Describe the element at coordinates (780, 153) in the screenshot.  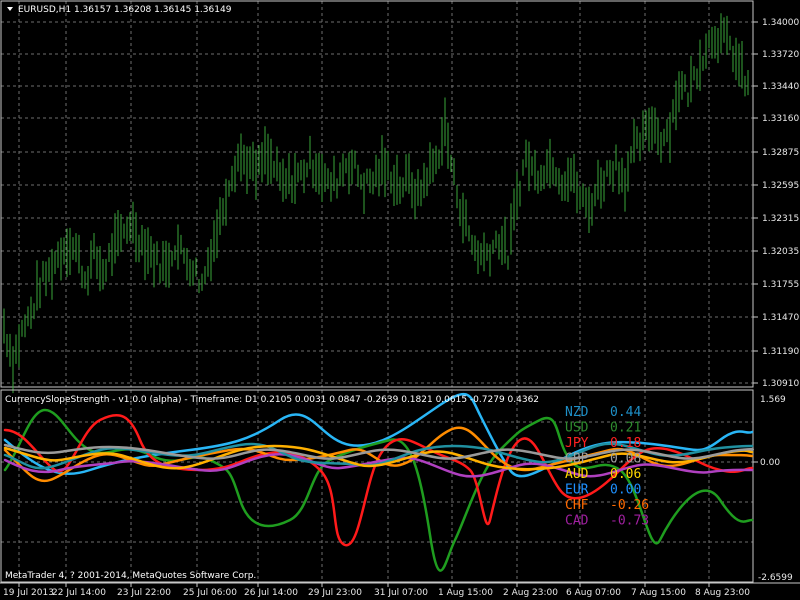
I see `price-tick-label: 1.32875` at that location.